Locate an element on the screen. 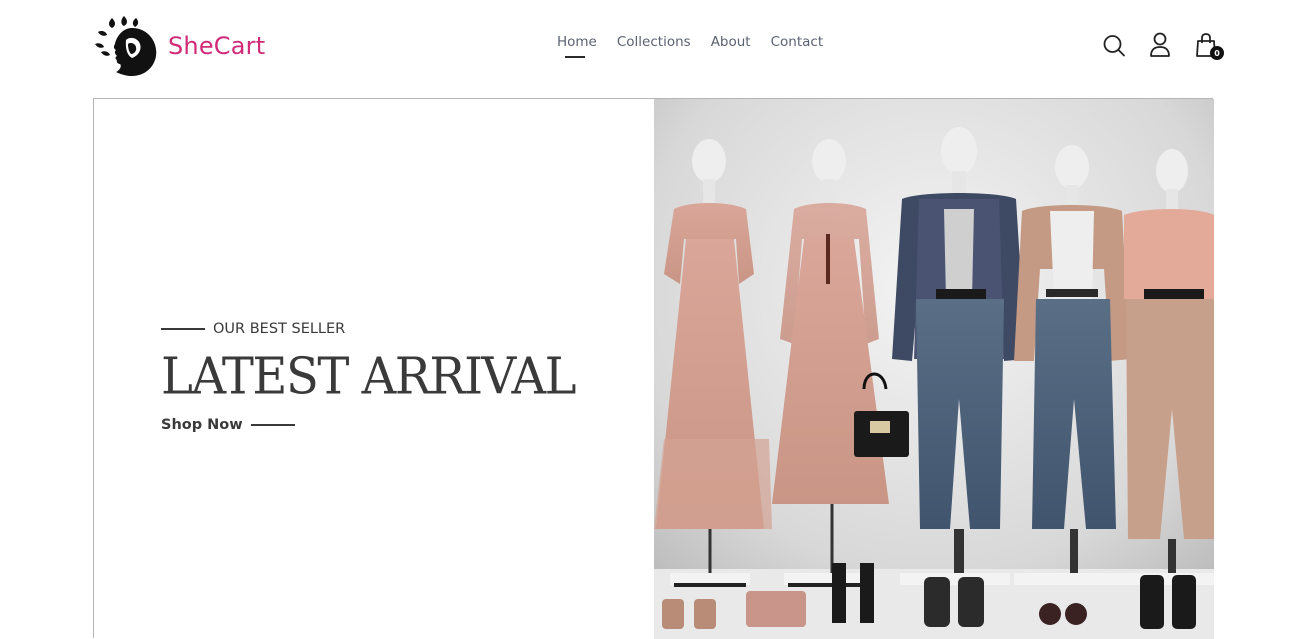 Image resolution: width=1306 pixels, height=639 pixels. brand-logo: SheCart is located at coordinates (178, 46).